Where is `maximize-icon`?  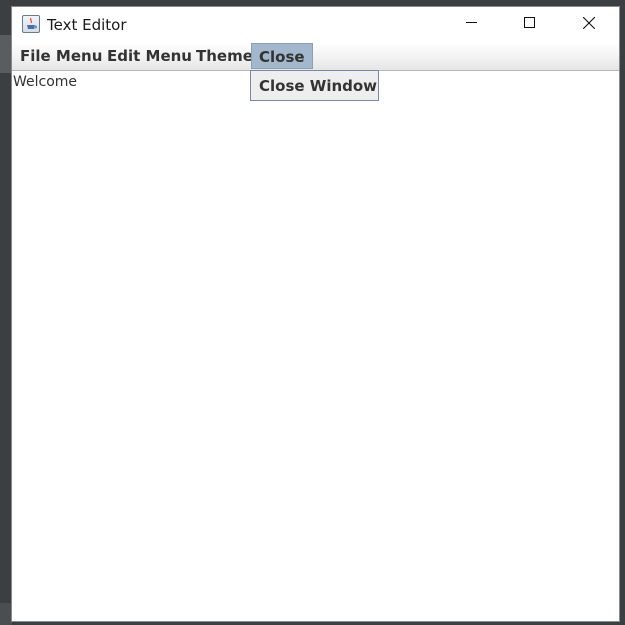
maximize-icon is located at coordinates (529, 22).